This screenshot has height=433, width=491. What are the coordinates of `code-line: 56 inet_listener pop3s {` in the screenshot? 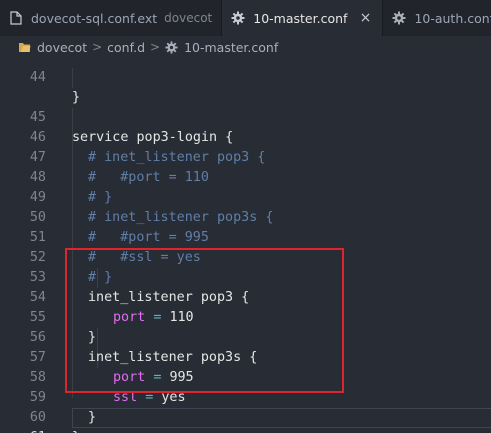 It's located at (245, 336).